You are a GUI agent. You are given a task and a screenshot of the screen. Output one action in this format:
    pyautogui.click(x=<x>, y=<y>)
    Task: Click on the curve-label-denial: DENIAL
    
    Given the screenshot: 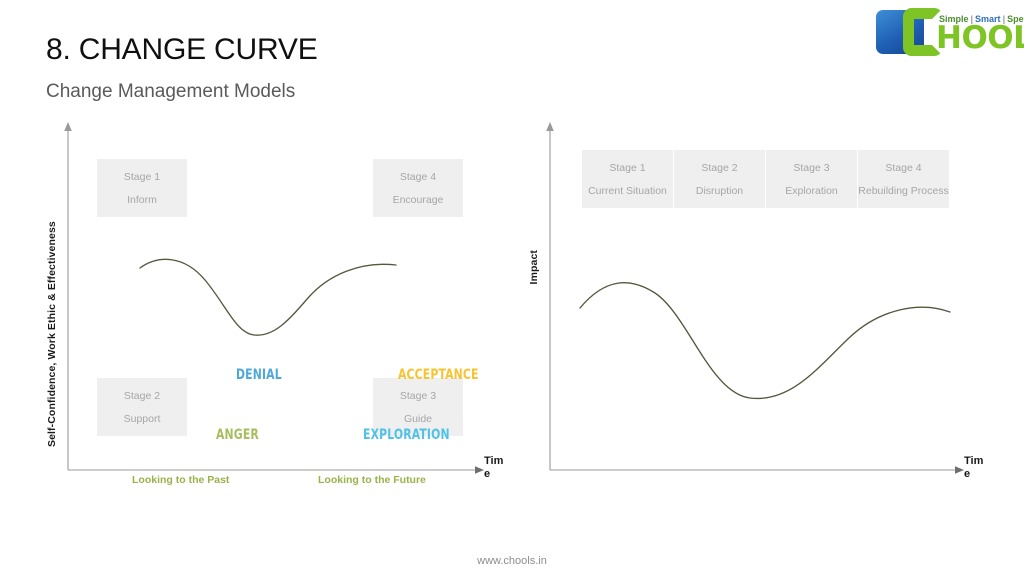 What is the action you would take?
    pyautogui.click(x=259, y=375)
    